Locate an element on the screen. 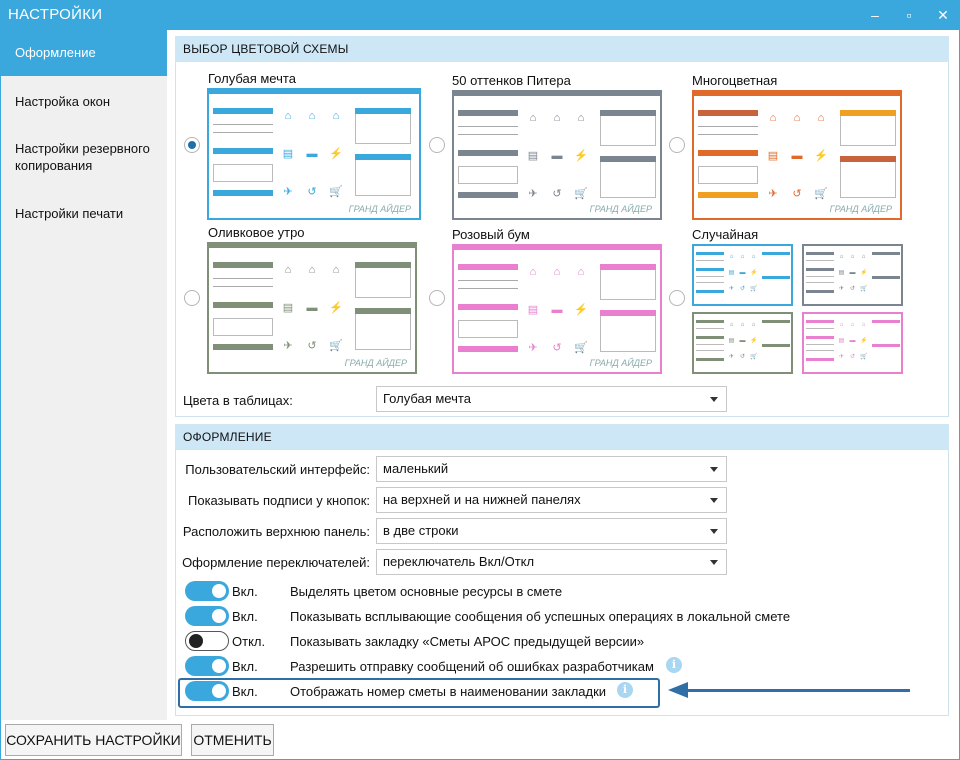 The image size is (960, 760). top-panel-label: Расположить верхнюю панель: is located at coordinates (276, 531).